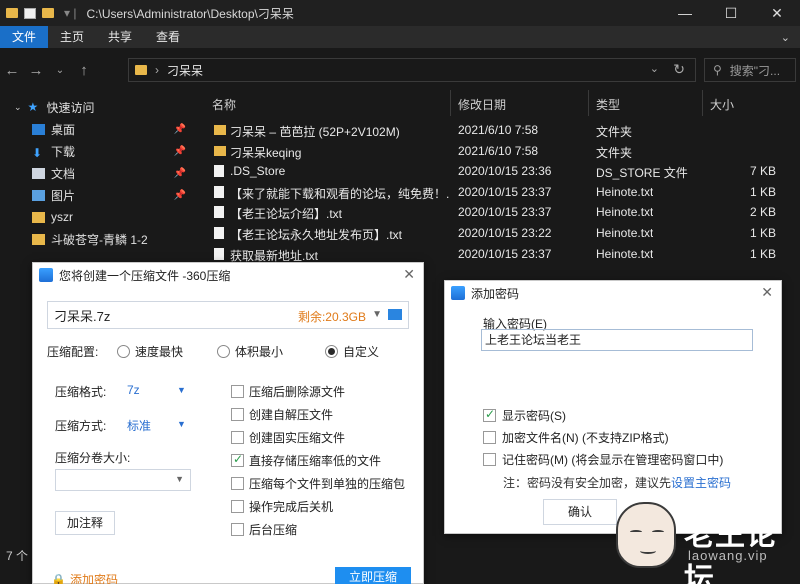 The height and width of the screenshot is (584, 800). I want to click on forward-button: →, so click(36, 70).